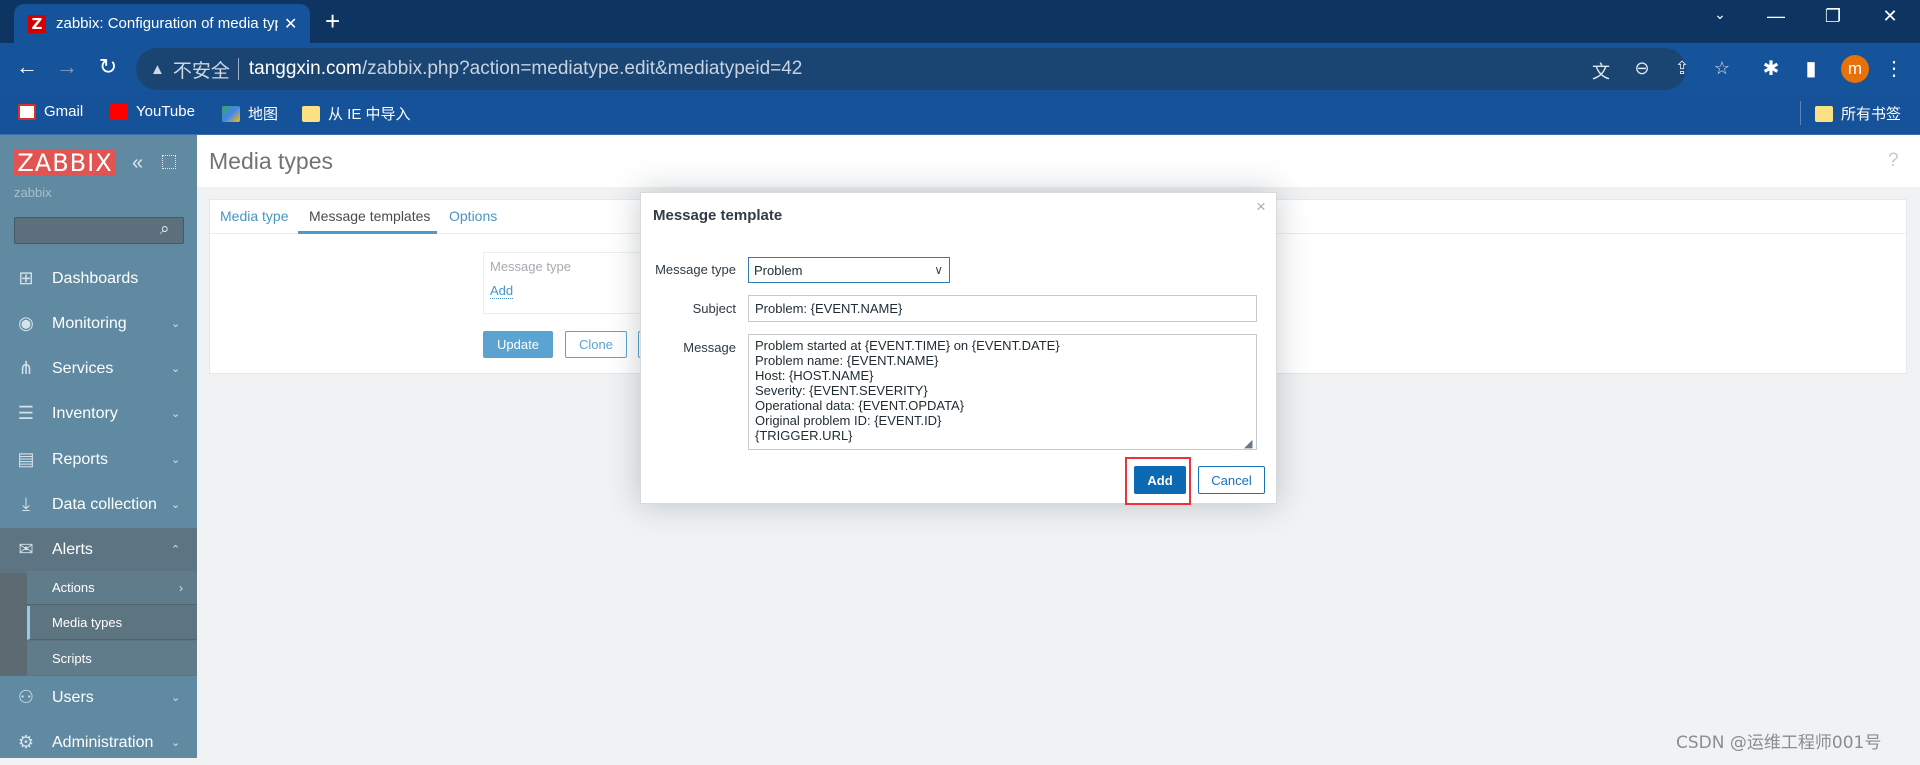  I want to click on message-type-select: Problem ∨, so click(849, 270).